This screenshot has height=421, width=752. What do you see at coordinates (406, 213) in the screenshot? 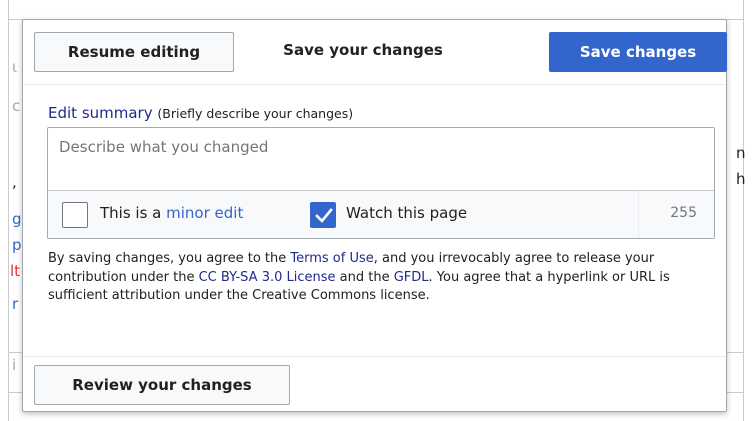
I see `watch-page-label: Watch this page` at bounding box center [406, 213].